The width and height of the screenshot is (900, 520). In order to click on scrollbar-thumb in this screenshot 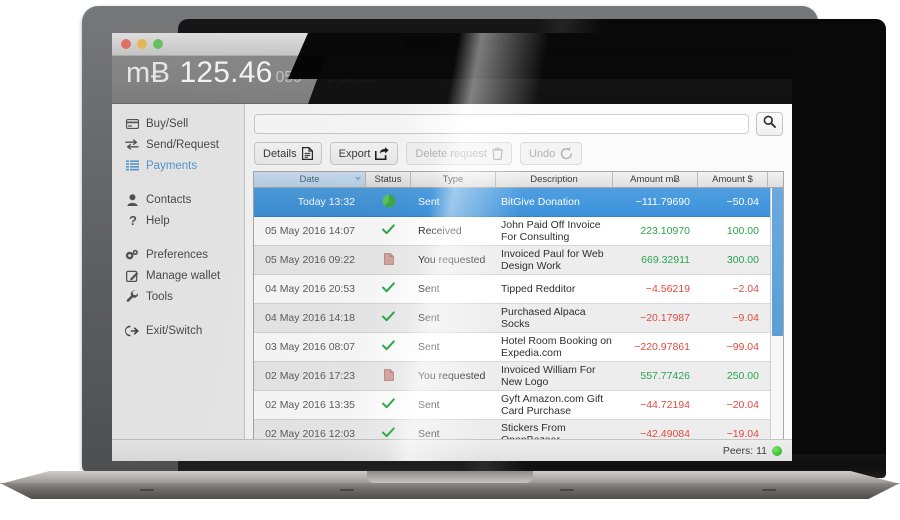, I will do `click(777, 262)`.